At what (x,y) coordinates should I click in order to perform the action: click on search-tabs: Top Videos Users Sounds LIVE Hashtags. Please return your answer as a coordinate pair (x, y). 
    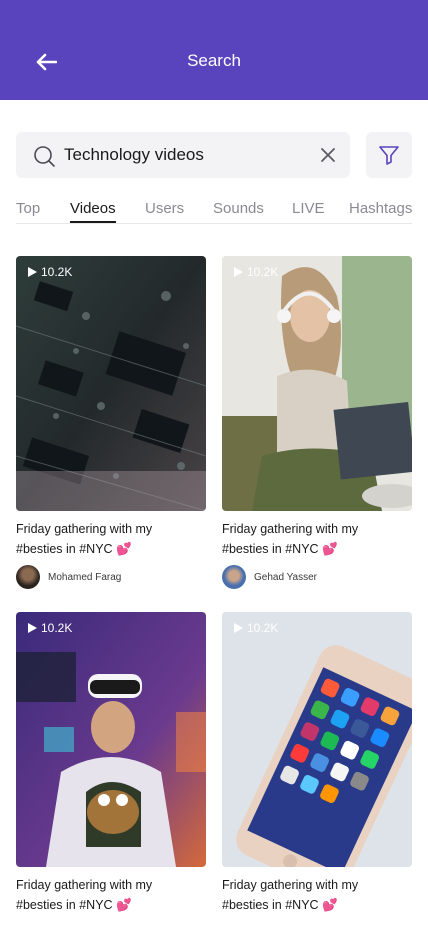
    Looking at the image, I should click on (214, 211).